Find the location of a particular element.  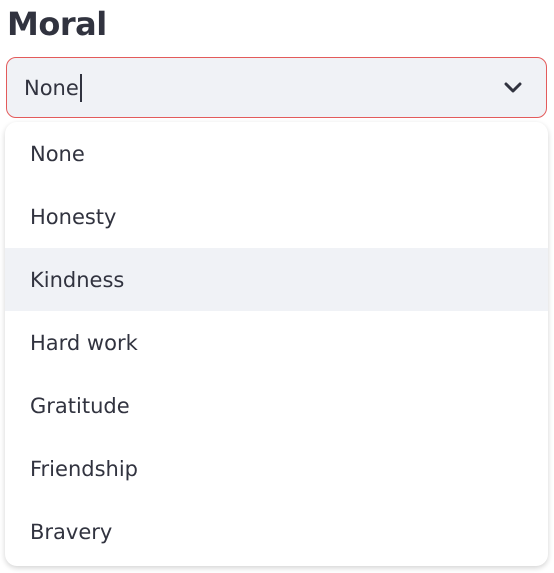

select-field: None is located at coordinates (276, 87).